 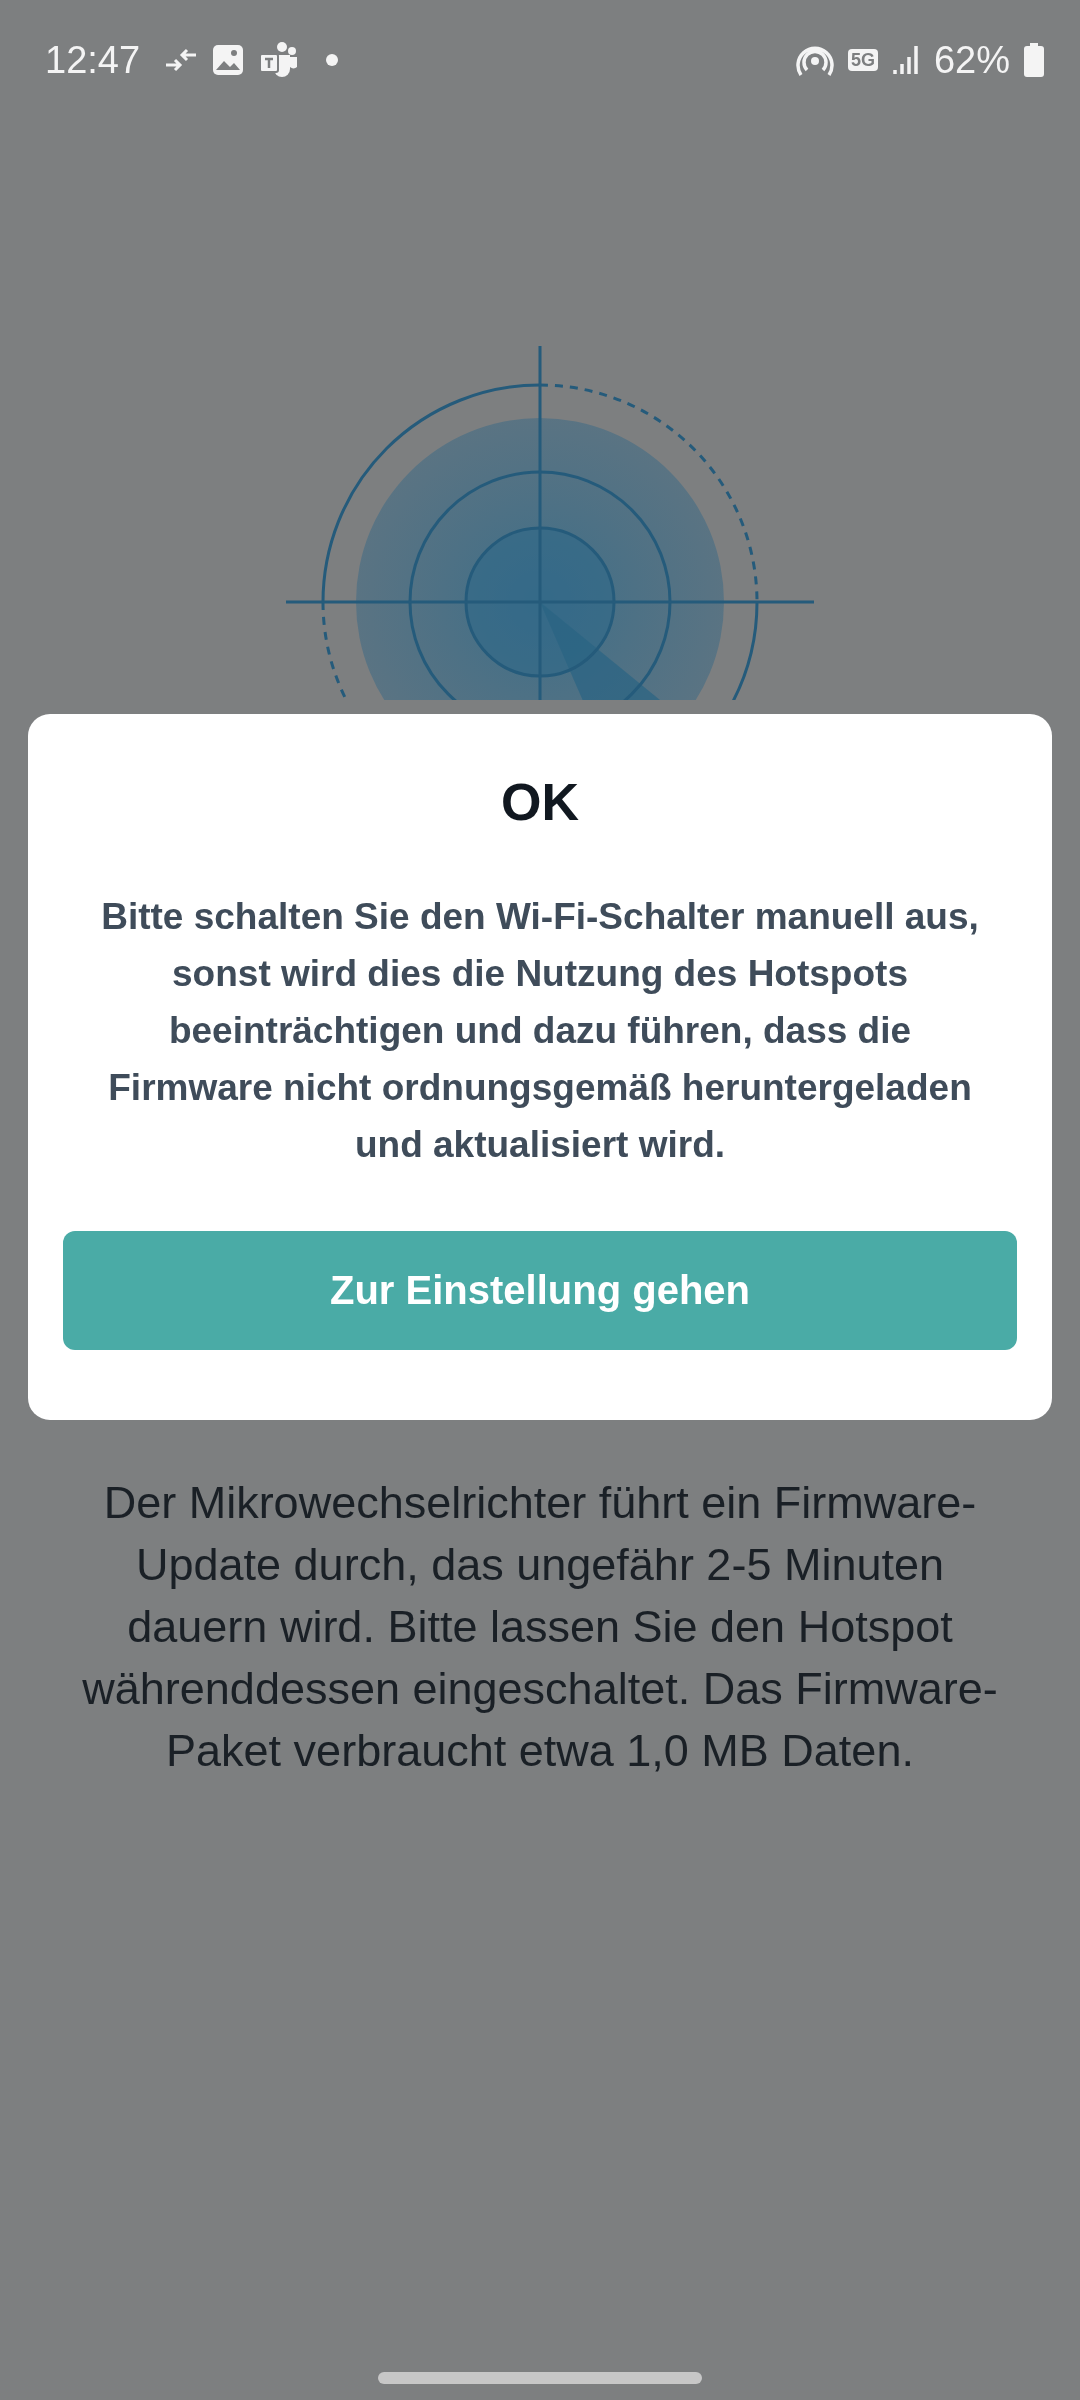 What do you see at coordinates (540, 1627) in the screenshot?
I see `firmware-update-description: Der Mikrowechselrichter führt ein Firmware-Update durch, das ungefähr 2-5 Minuten dauern wird. Bitte lassen Sie den Hotspot währenddessen eingeschaltet. Das Firmware-Paket verbraucht etwa 1,0 MB Daten.` at bounding box center [540, 1627].